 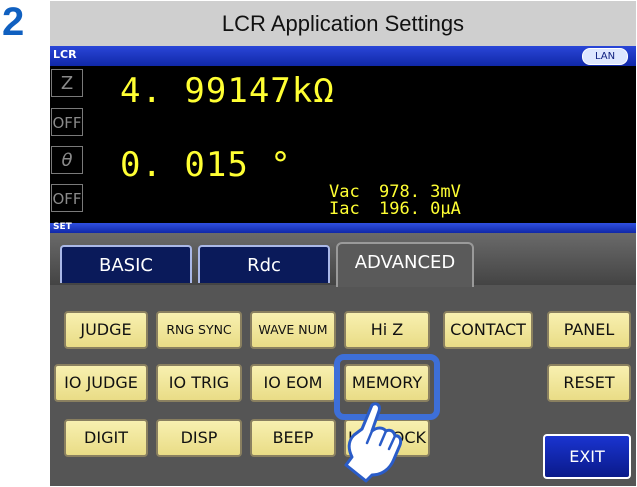 I want to click on io-trig-button: IO TRIG, so click(x=199, y=383).